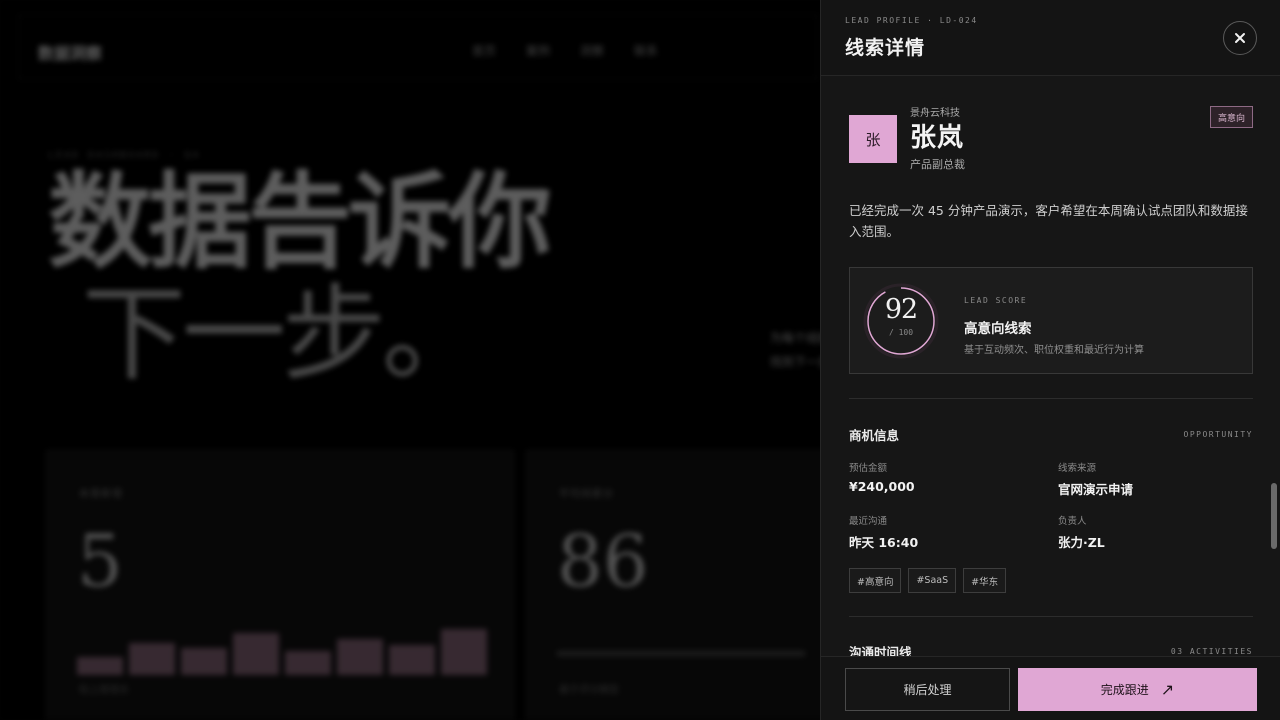 The image size is (1280, 720). What do you see at coordinates (1054, 350) in the screenshot?
I see `score-description: 基于互动频次、职位权重和最近行为计算` at bounding box center [1054, 350].